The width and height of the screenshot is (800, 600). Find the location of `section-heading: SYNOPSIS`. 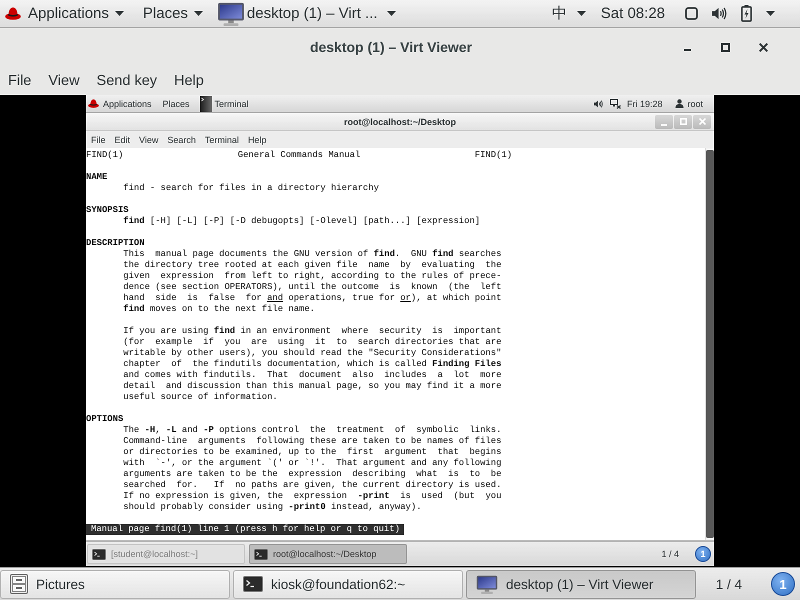

section-heading: SYNOPSIS is located at coordinates (107, 210).